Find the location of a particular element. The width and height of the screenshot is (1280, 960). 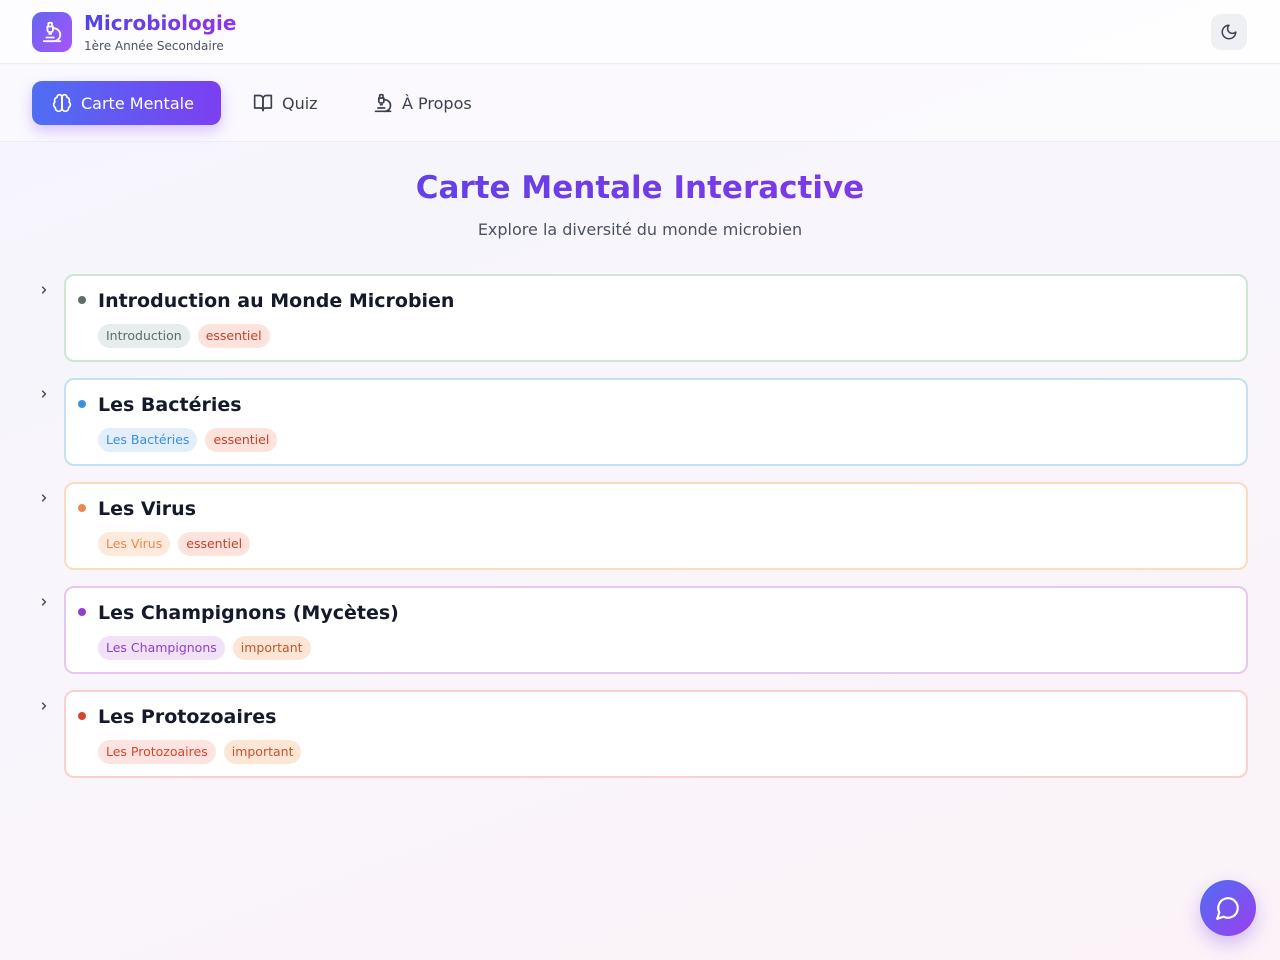

topic-card-bacteries: Les Bactéries Les Bactéries essentiel is located at coordinates (656, 422).